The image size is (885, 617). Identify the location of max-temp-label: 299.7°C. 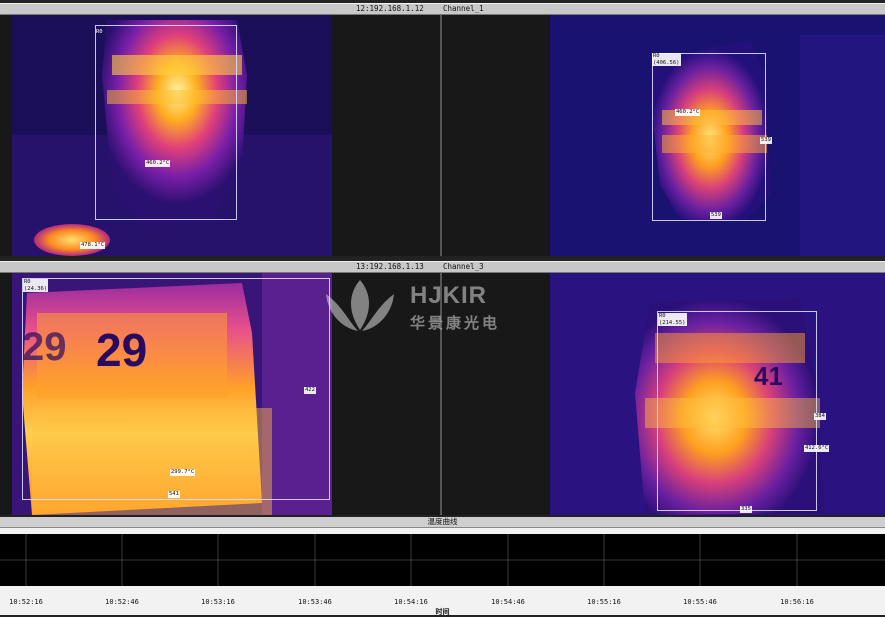
(183, 472).